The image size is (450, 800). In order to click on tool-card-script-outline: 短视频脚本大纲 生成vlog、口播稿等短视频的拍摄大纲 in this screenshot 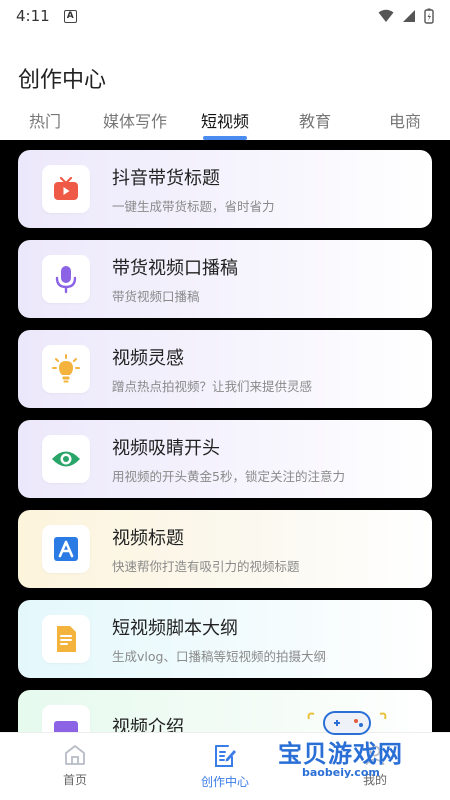, I will do `click(225, 639)`.